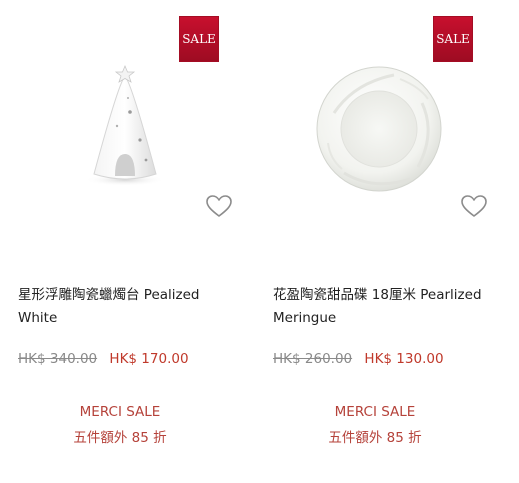 Image resolution: width=519 pixels, height=483 pixels. I want to click on product-title-line: Meringue, so click(305, 318).